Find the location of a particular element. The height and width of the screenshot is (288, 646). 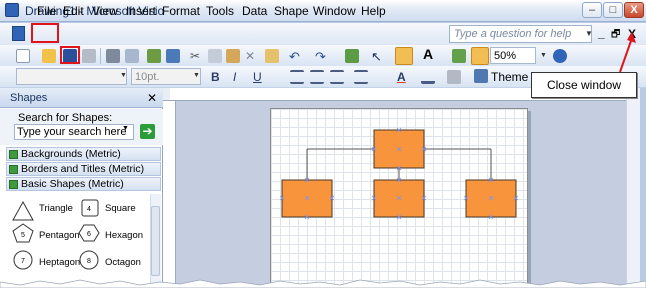

research-icon is located at coordinates (173, 56).